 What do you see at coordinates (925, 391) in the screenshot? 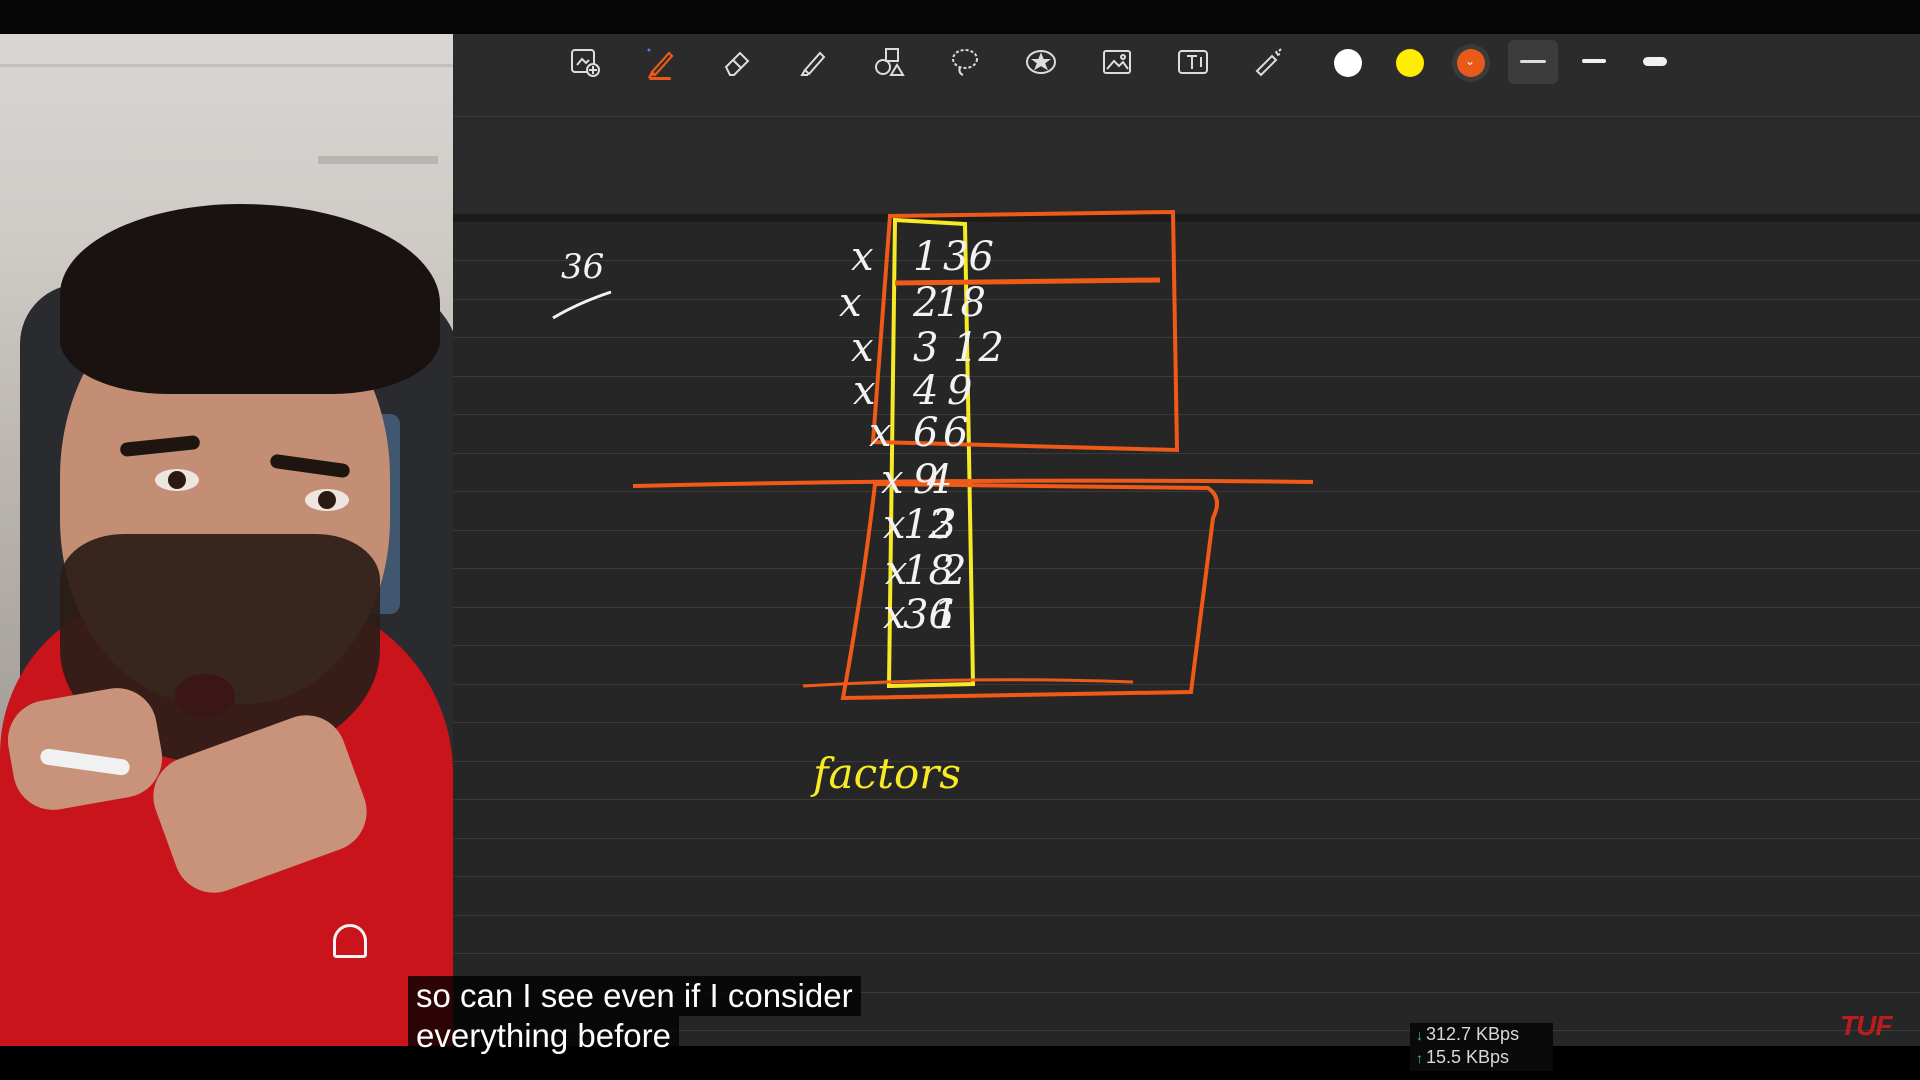
I see `factor-left: 4` at bounding box center [925, 391].